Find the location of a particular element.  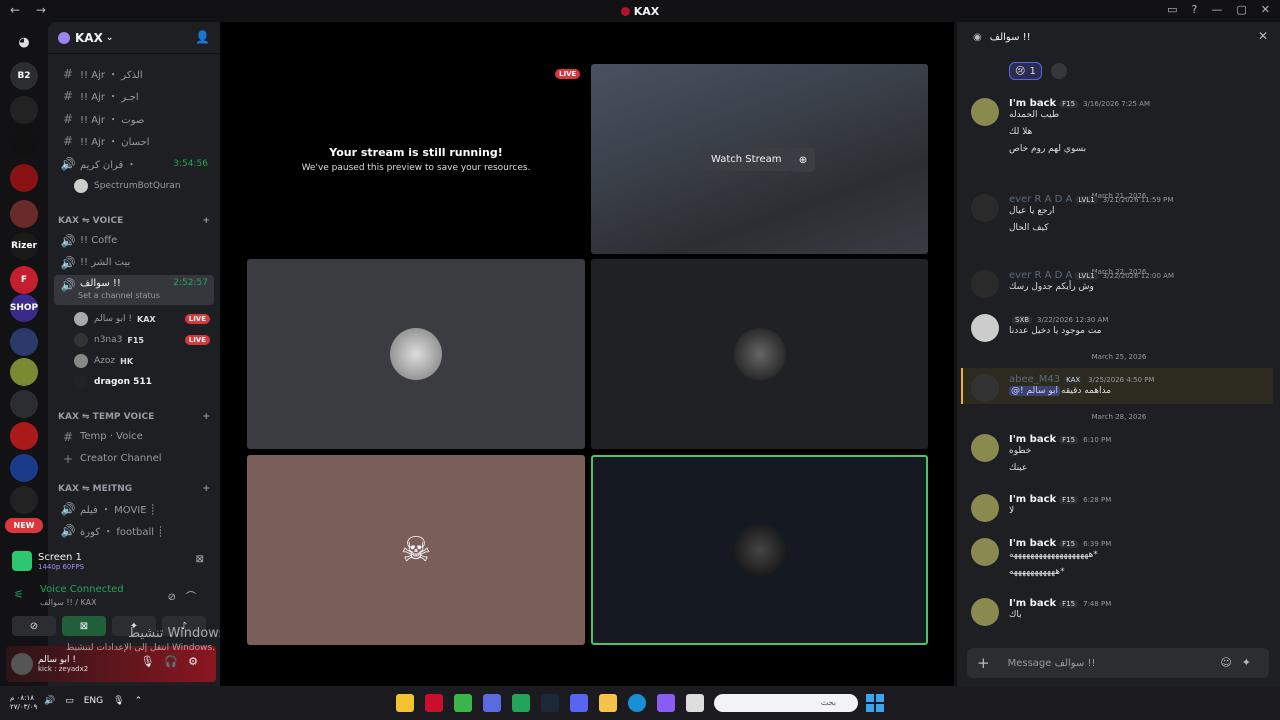

server-icon: SHOP is located at coordinates (24, 308).